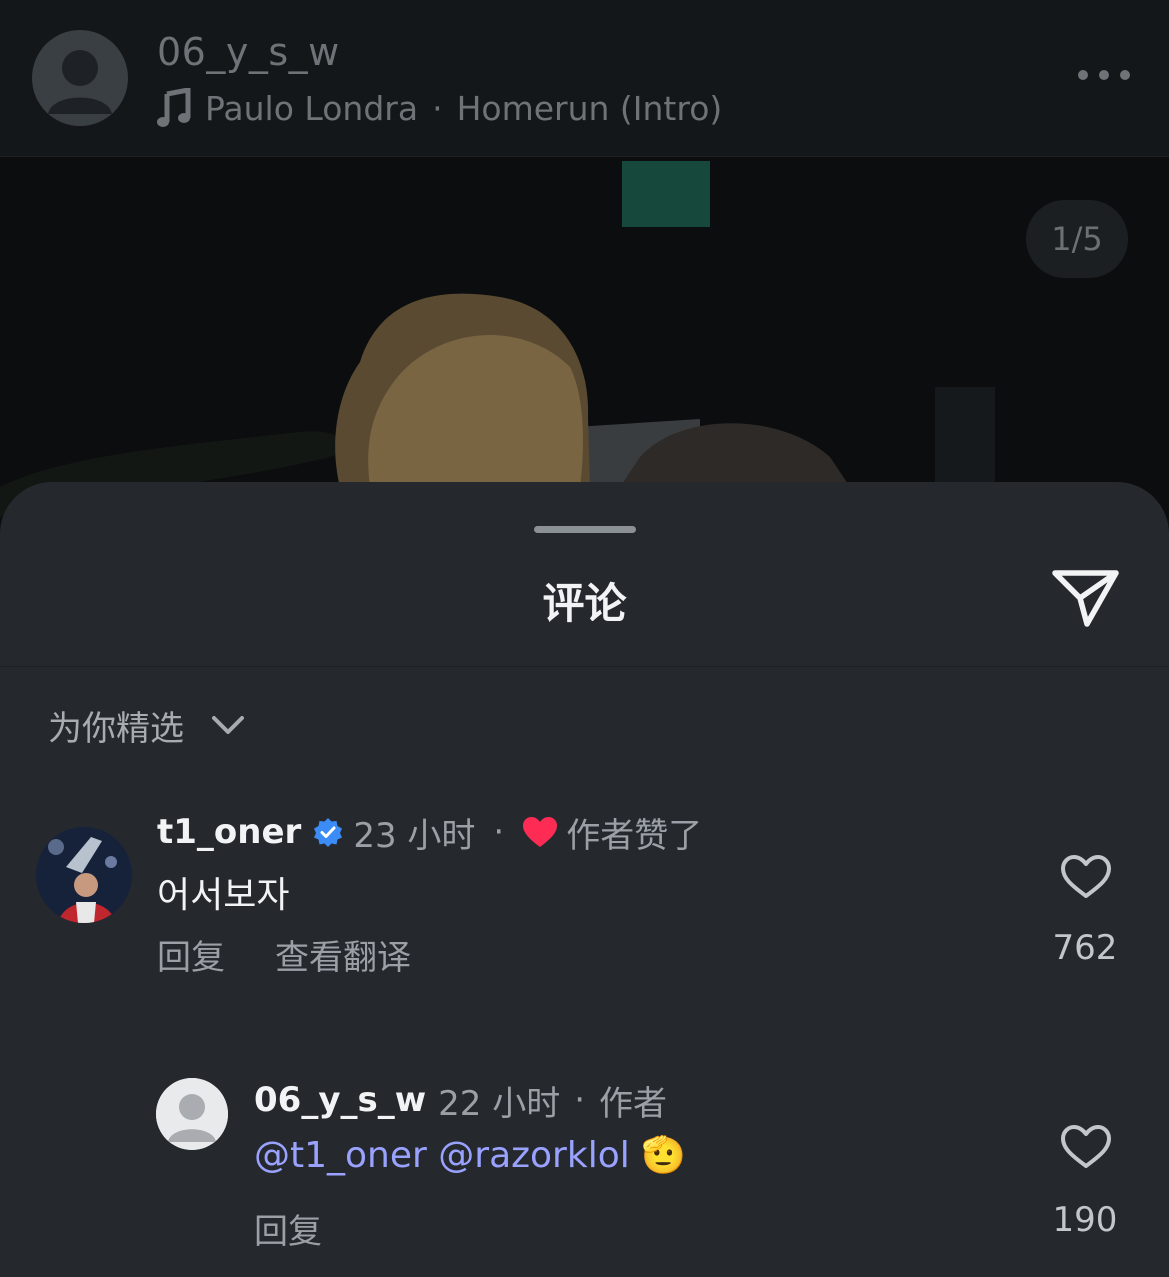 The height and width of the screenshot is (1277, 1169). I want to click on comment-actions: 回复 查看翻译, so click(284, 954).